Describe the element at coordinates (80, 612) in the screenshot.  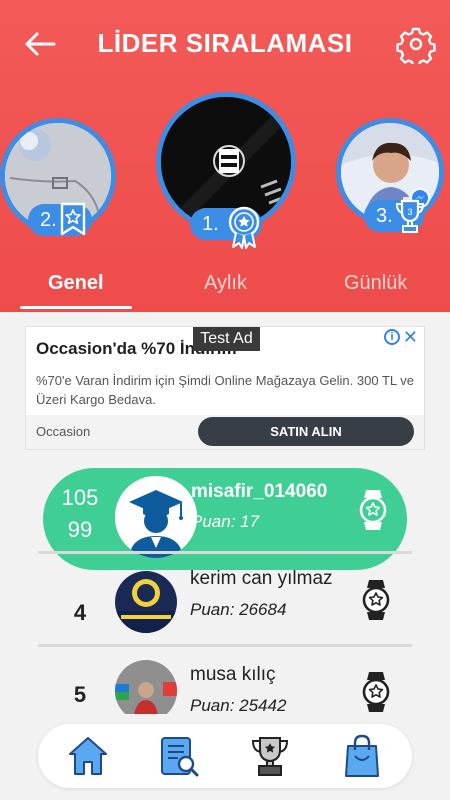
I see `row-rank: 4` at that location.